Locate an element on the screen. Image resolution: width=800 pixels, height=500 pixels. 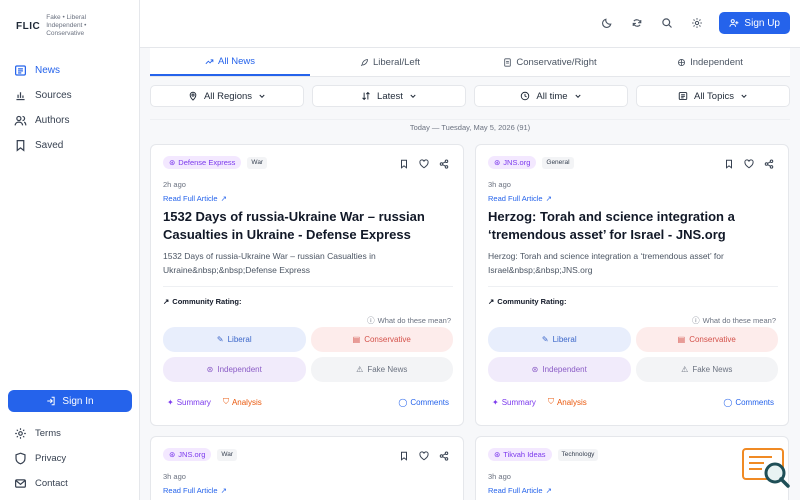
floating-feedback-icon is located at coordinates (766, 468).